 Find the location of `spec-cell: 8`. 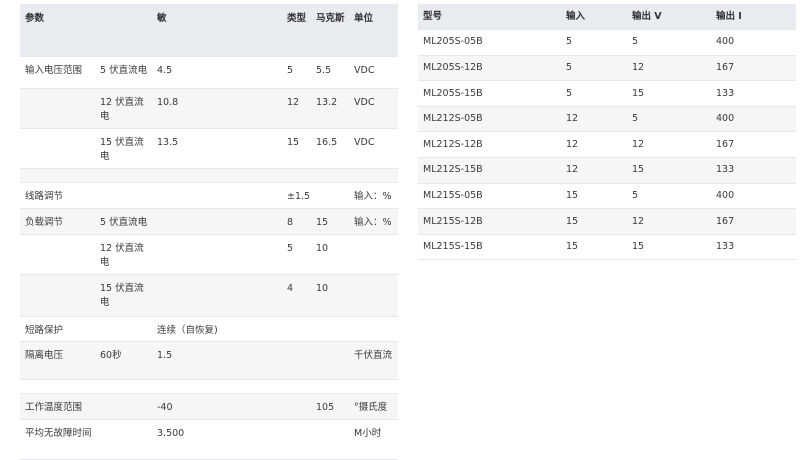

spec-cell: 8 is located at coordinates (296, 221).